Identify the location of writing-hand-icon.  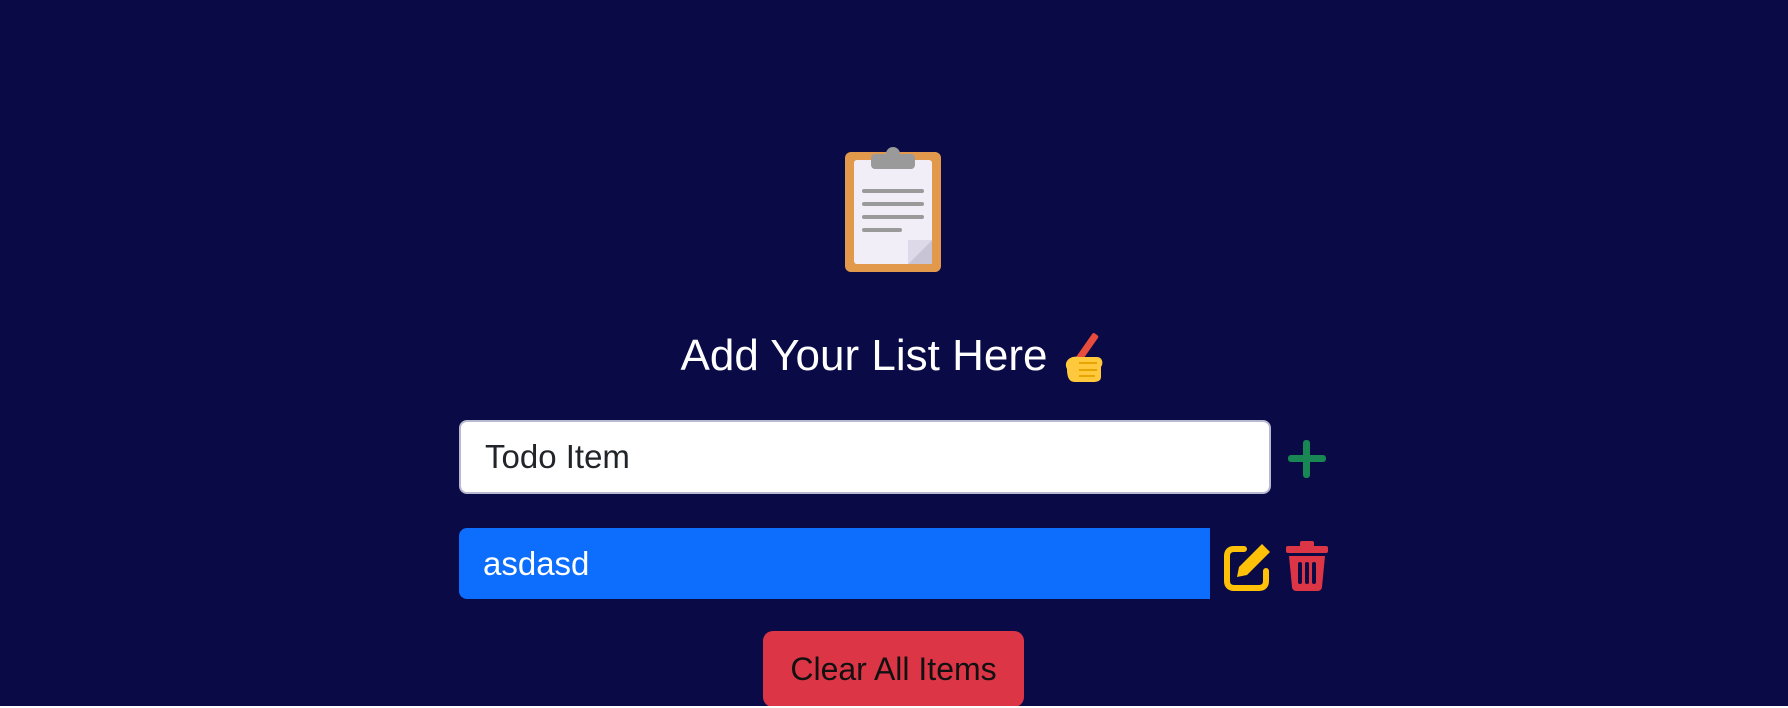
(1084, 358).